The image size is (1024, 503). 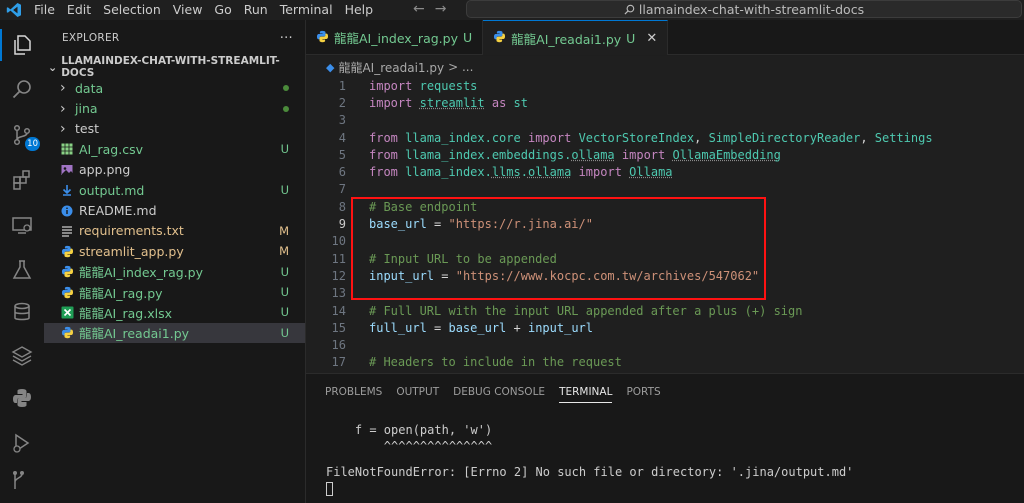 I want to click on run-debug-activity-icon, so click(x=22, y=443).